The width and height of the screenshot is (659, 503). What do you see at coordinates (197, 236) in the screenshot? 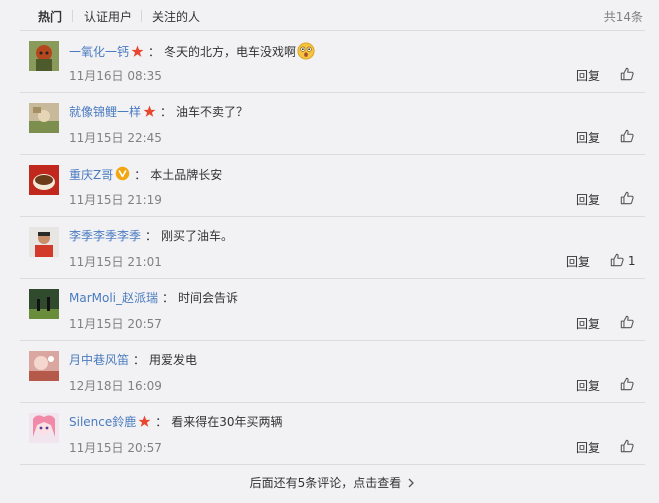
I see `comment-text: 刚买了油车。` at bounding box center [197, 236].